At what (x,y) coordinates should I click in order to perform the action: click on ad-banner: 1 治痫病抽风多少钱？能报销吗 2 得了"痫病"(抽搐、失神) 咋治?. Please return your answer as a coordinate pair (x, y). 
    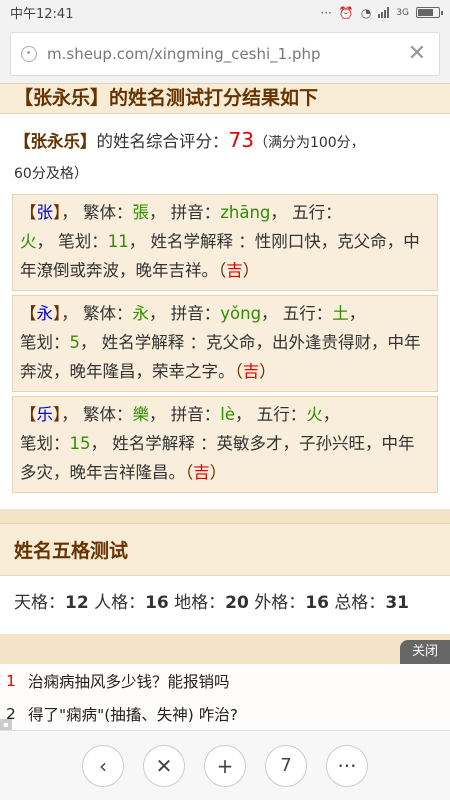
    Looking at the image, I should click on (225, 697).